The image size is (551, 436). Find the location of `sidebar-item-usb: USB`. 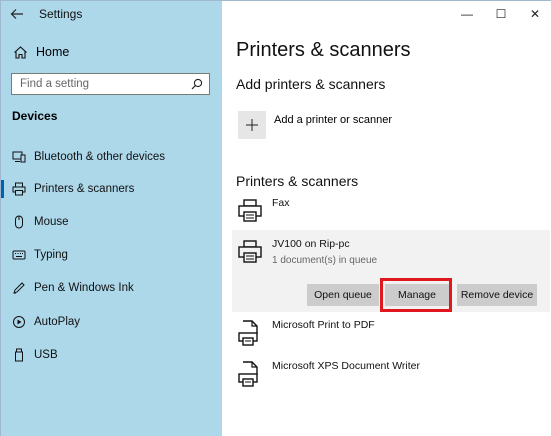

sidebar-item-usb: USB is located at coordinates (111, 355).